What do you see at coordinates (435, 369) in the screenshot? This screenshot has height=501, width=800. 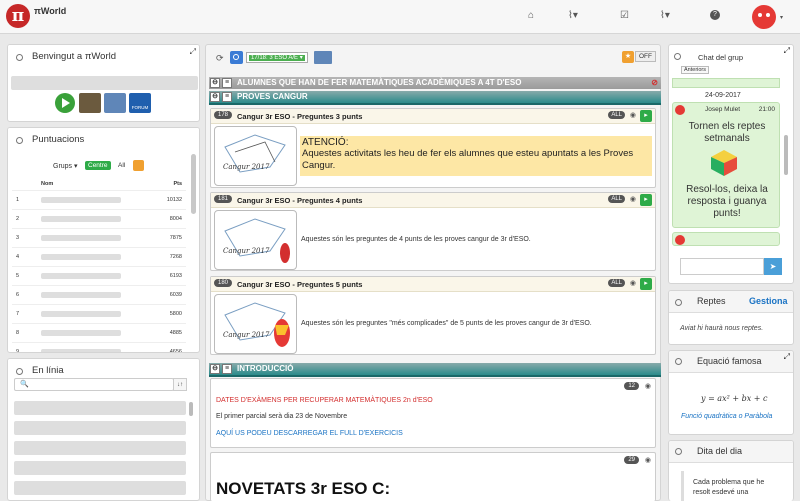 I see `section-intro: ⊖ ≡ INTRODUCCIÓ` at bounding box center [435, 369].